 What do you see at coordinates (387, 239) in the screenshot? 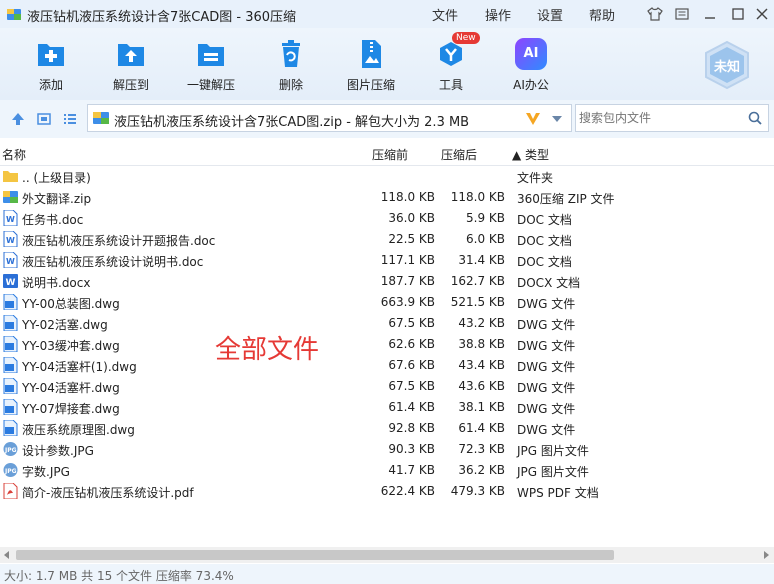
I see `file-row: W 液压钻机液压系统设计开题报告.doc 22.5 KB 6.0 KB DOC 文档` at bounding box center [387, 239].